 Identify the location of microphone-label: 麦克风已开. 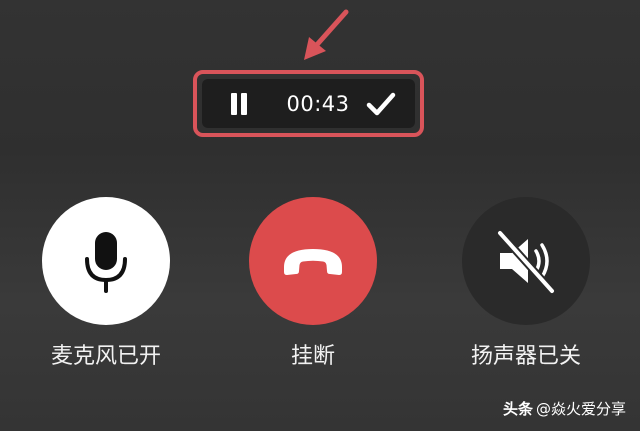
(105, 356).